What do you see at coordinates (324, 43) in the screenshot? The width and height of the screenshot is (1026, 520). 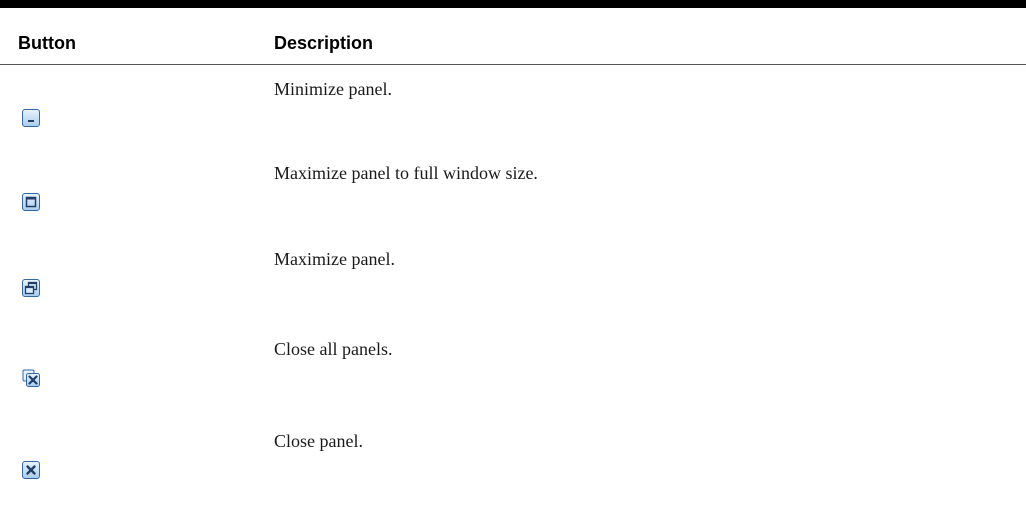 I see `column-header-description: Description` at bounding box center [324, 43].